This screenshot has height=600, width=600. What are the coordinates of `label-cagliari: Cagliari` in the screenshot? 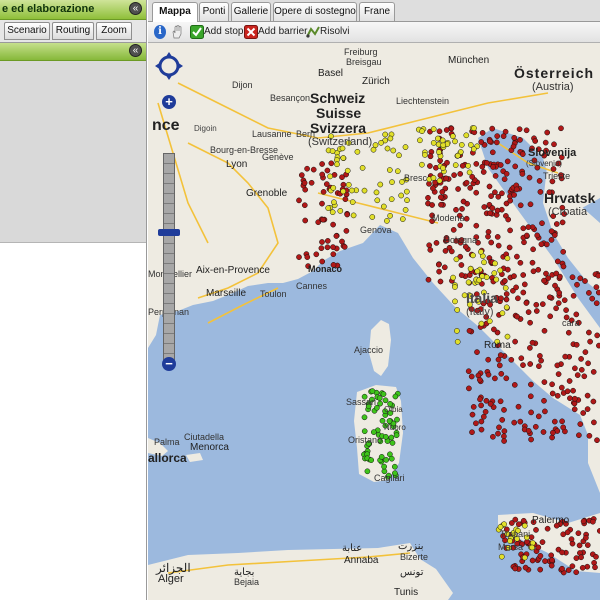 It's located at (389, 478).